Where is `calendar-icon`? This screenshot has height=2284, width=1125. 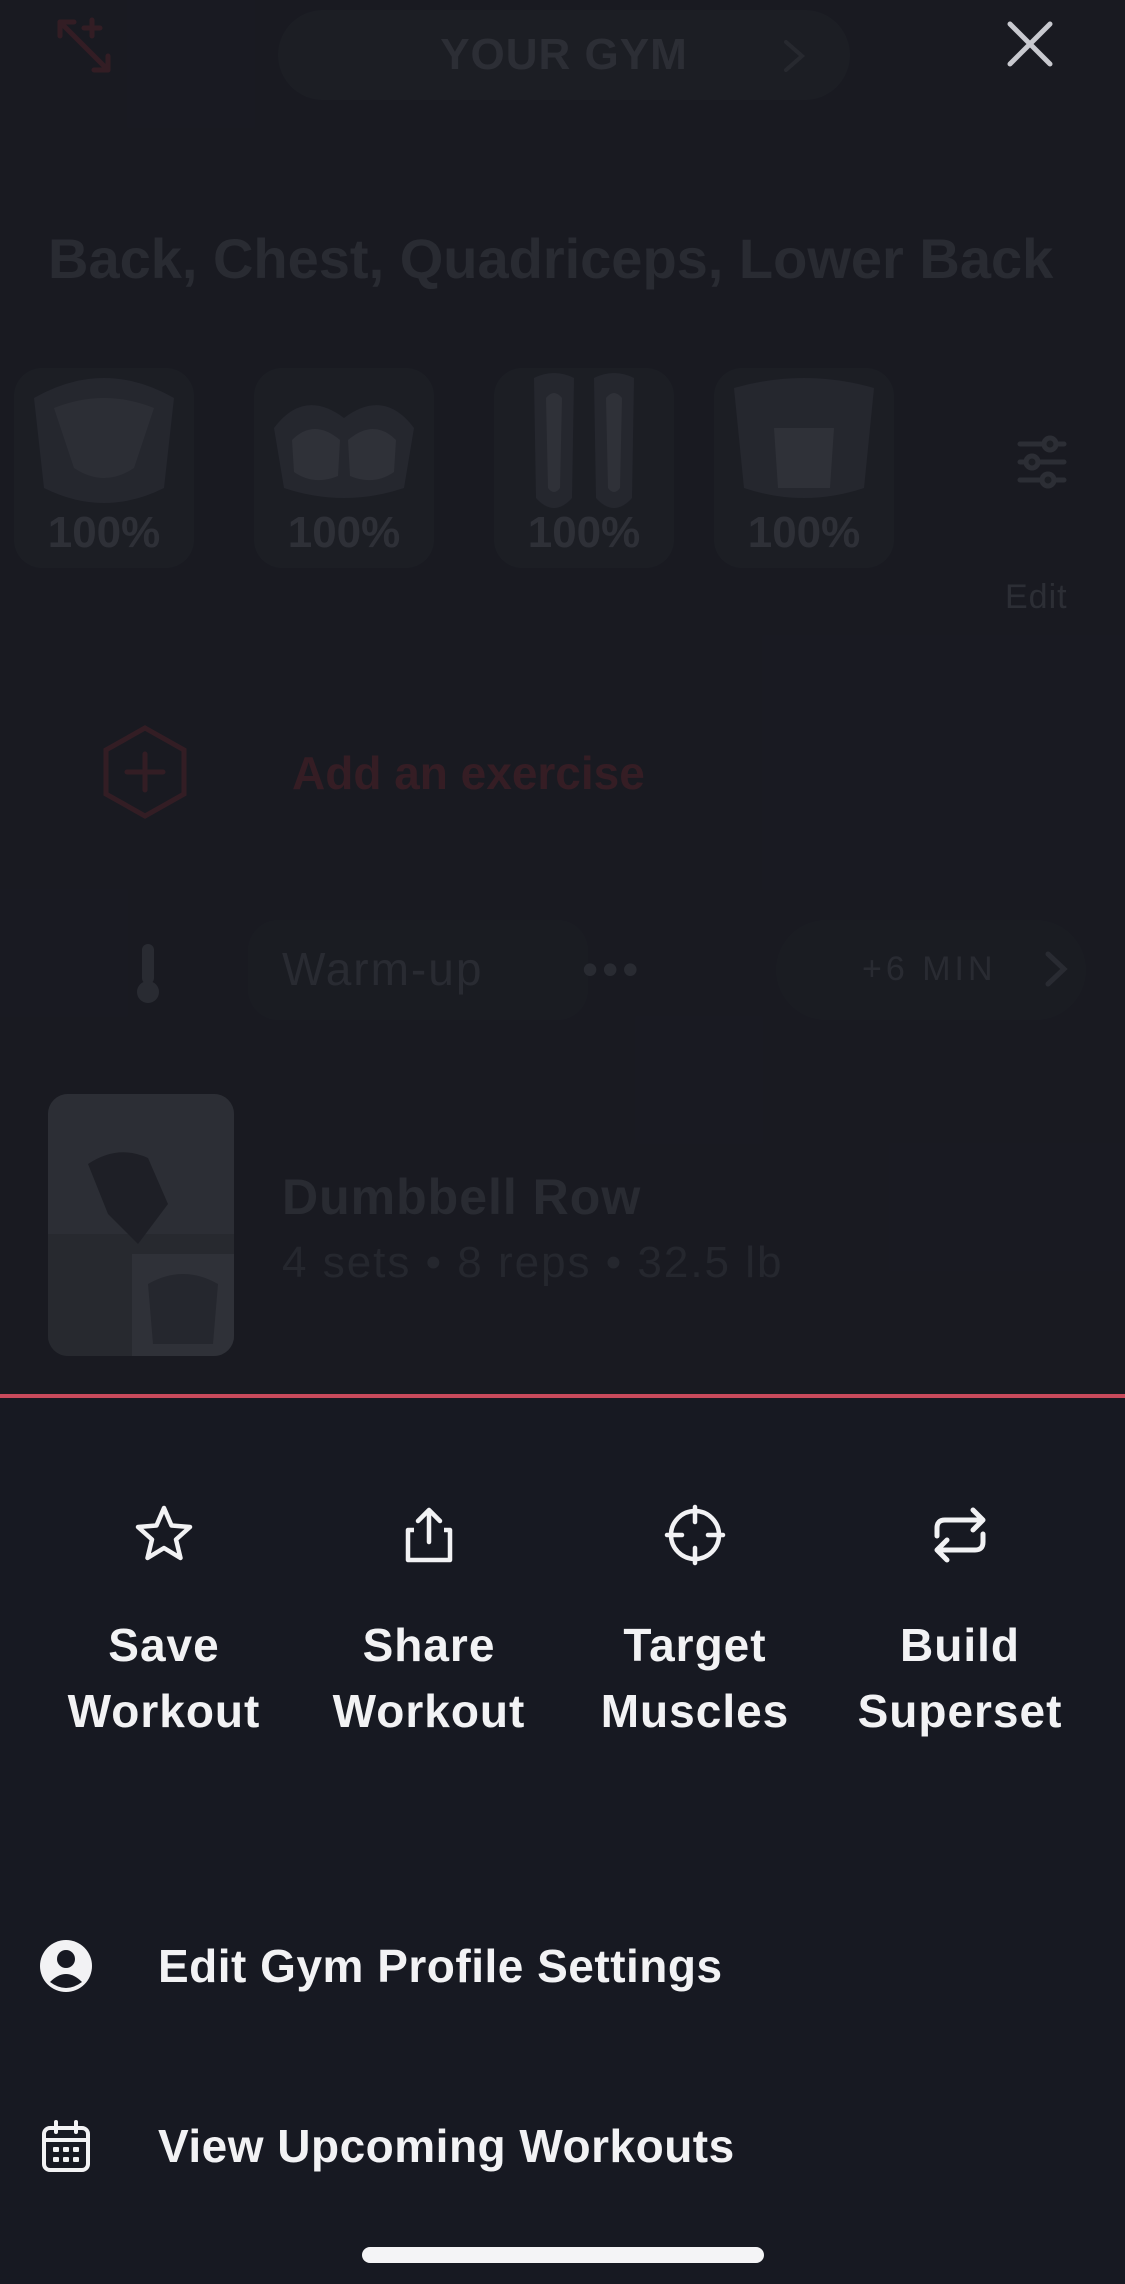
calendar-icon is located at coordinates (66, 2146).